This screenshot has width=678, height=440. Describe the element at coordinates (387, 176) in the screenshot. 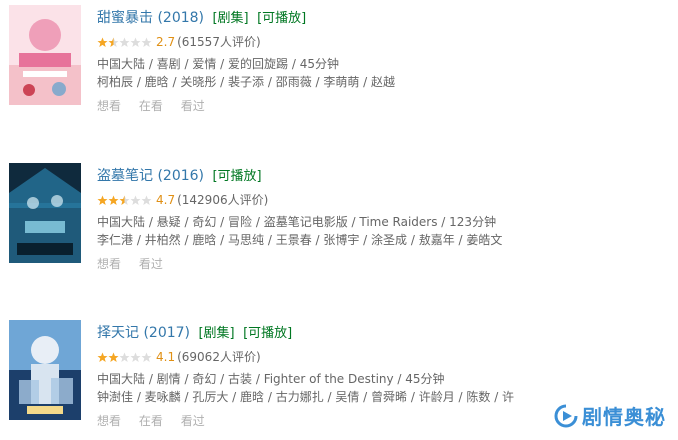

I see `title-row: 盗墓笔记 (2016) [可播放]` at that location.